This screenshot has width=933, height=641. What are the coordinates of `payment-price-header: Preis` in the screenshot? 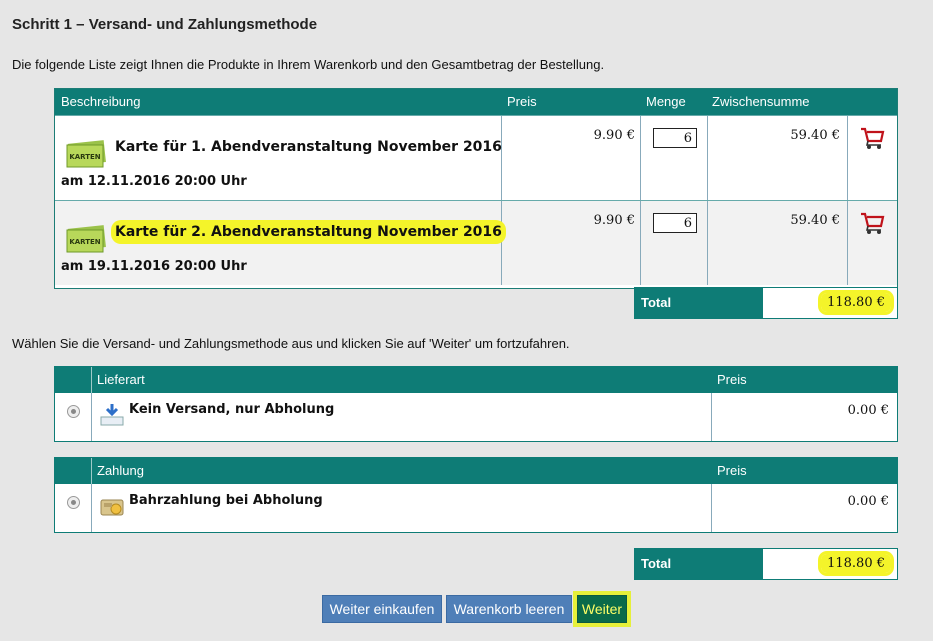 It's located at (732, 470).